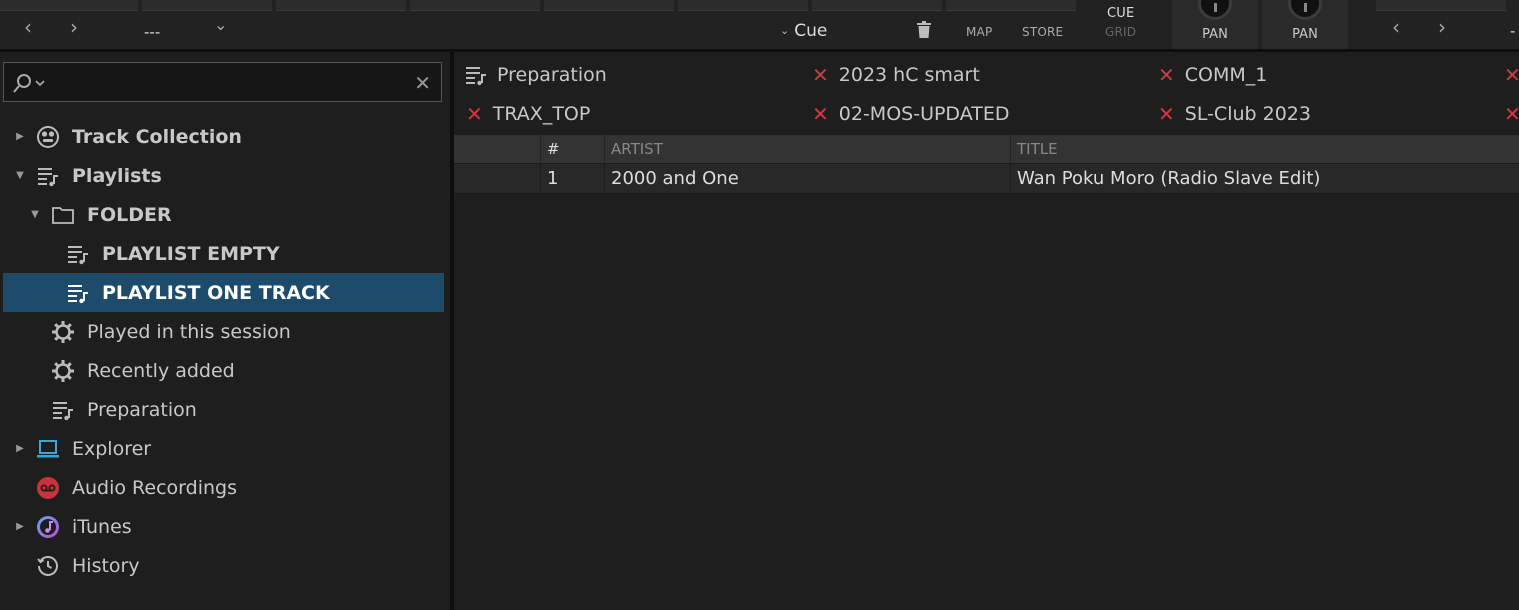 The image size is (1519, 610). What do you see at coordinates (112, 448) in the screenshot?
I see `tree-item-label: Explorer` at bounding box center [112, 448].